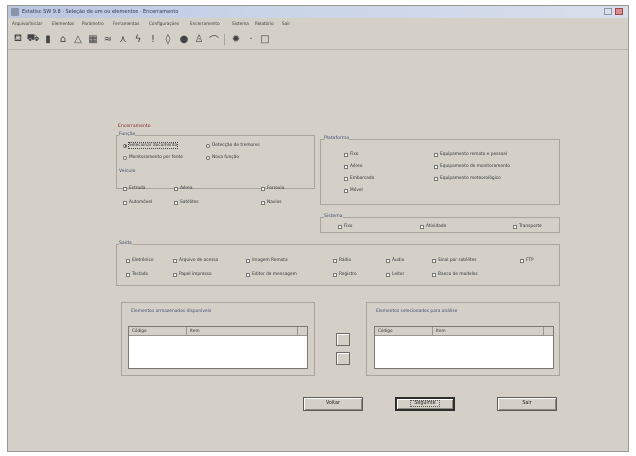  I want to click on chair-icon: ⛾, so click(18, 39).